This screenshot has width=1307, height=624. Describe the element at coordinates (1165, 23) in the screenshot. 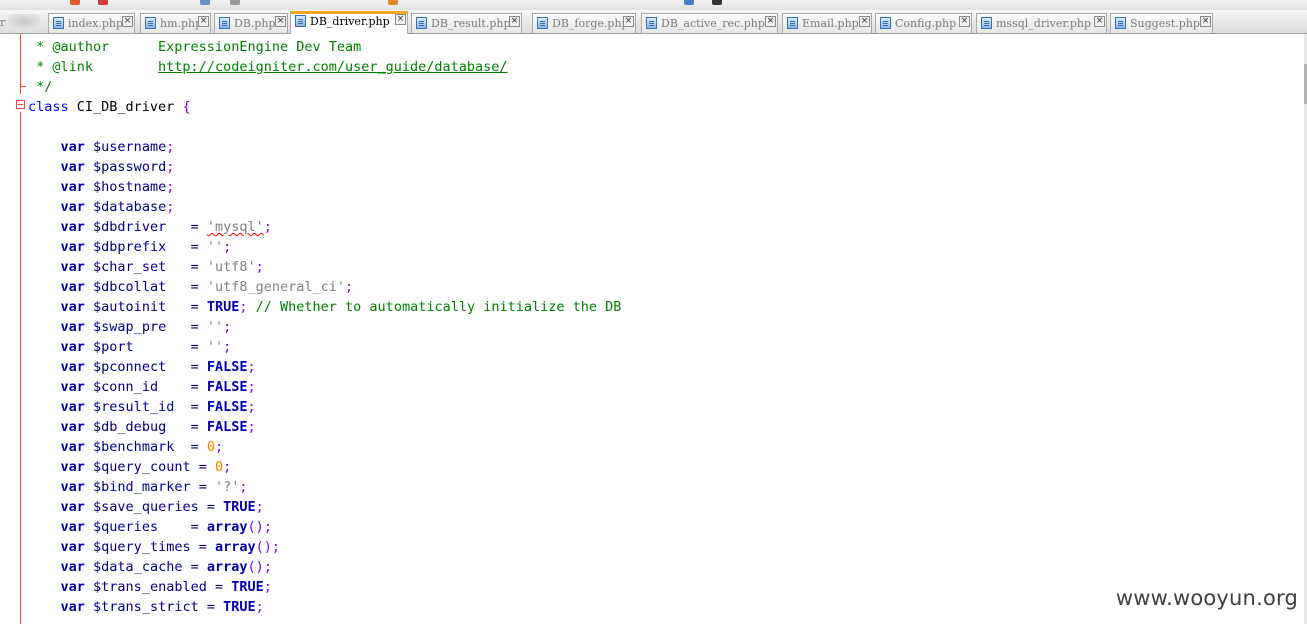

I see `tab-label: Suggest.php` at that location.